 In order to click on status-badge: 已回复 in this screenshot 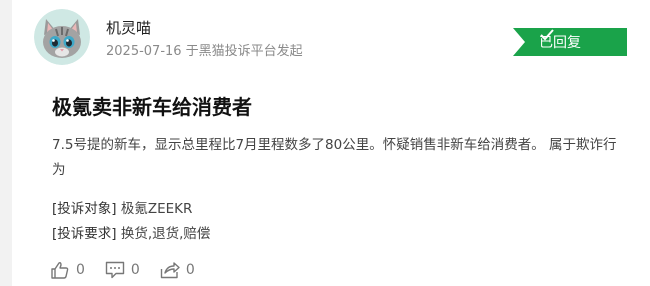, I will do `click(570, 42)`.